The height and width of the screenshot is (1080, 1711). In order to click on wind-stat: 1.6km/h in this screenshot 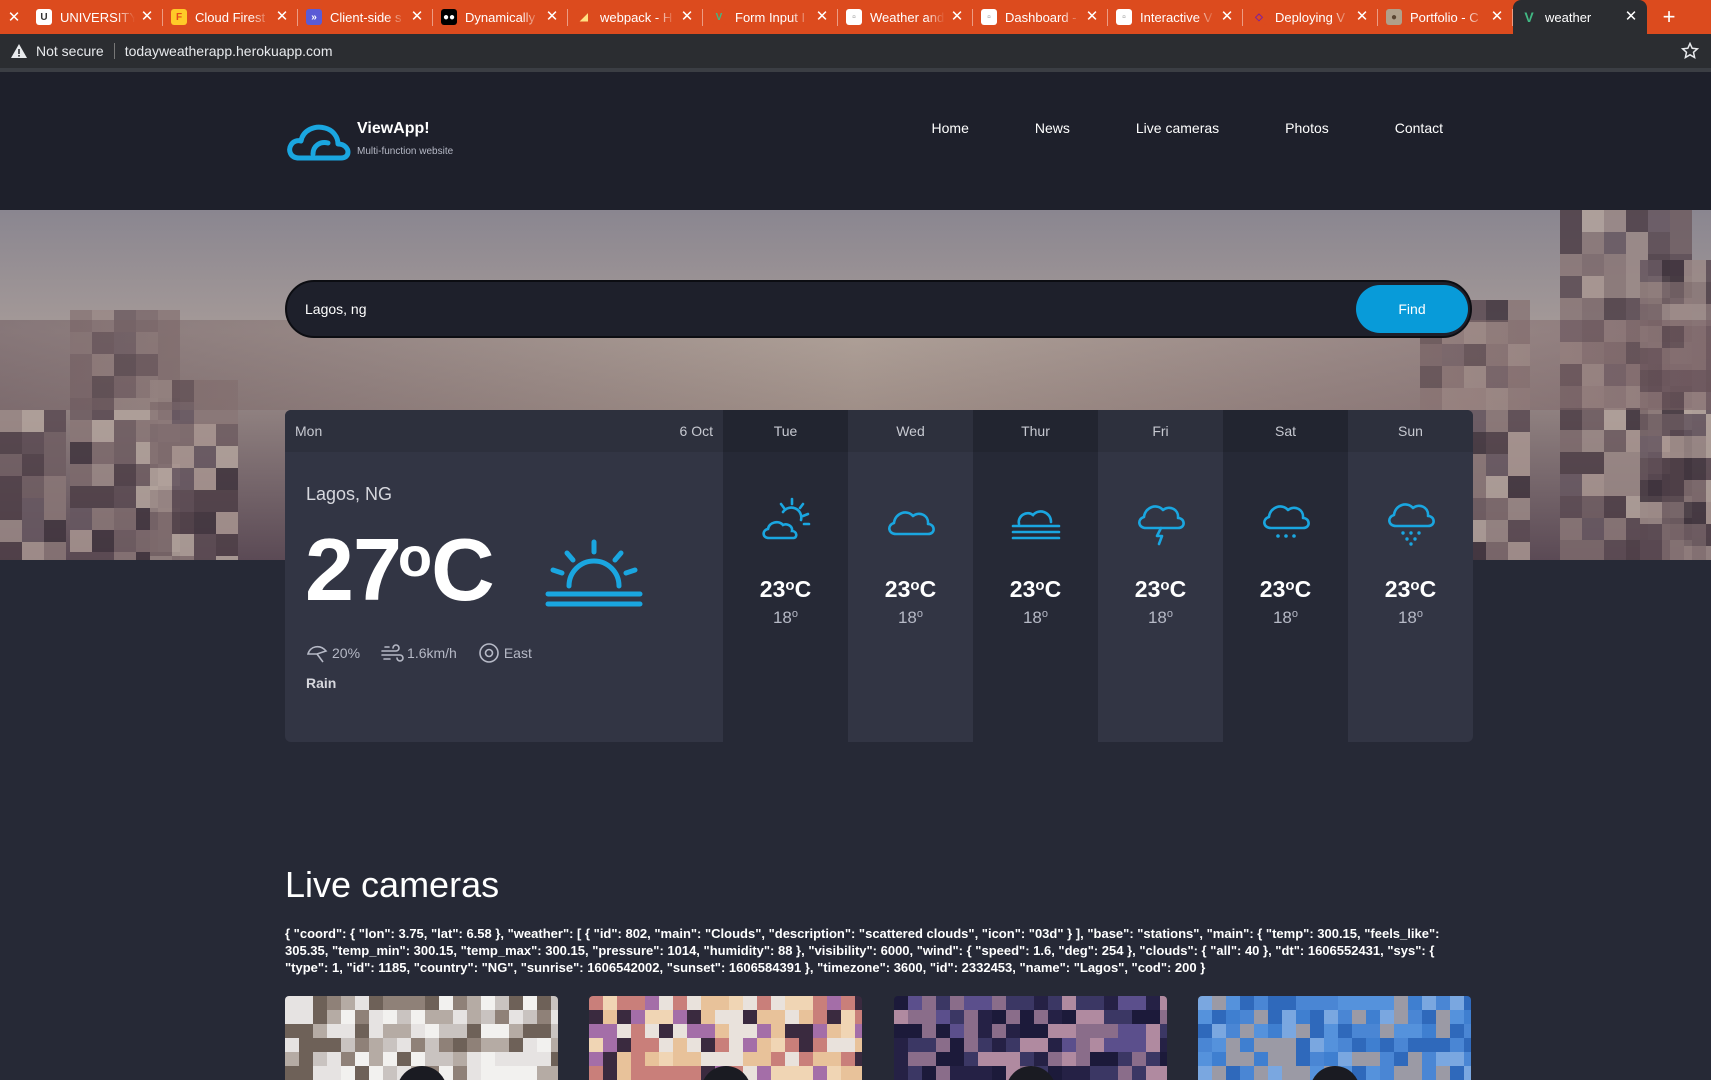, I will do `click(418, 653)`.